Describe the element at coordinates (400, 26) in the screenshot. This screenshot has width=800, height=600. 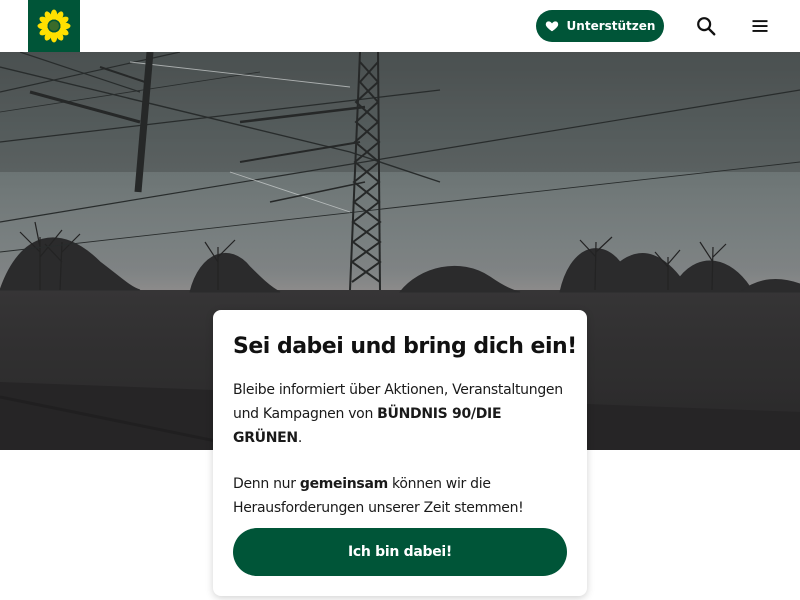
I see `site-header: Unterstützen` at that location.